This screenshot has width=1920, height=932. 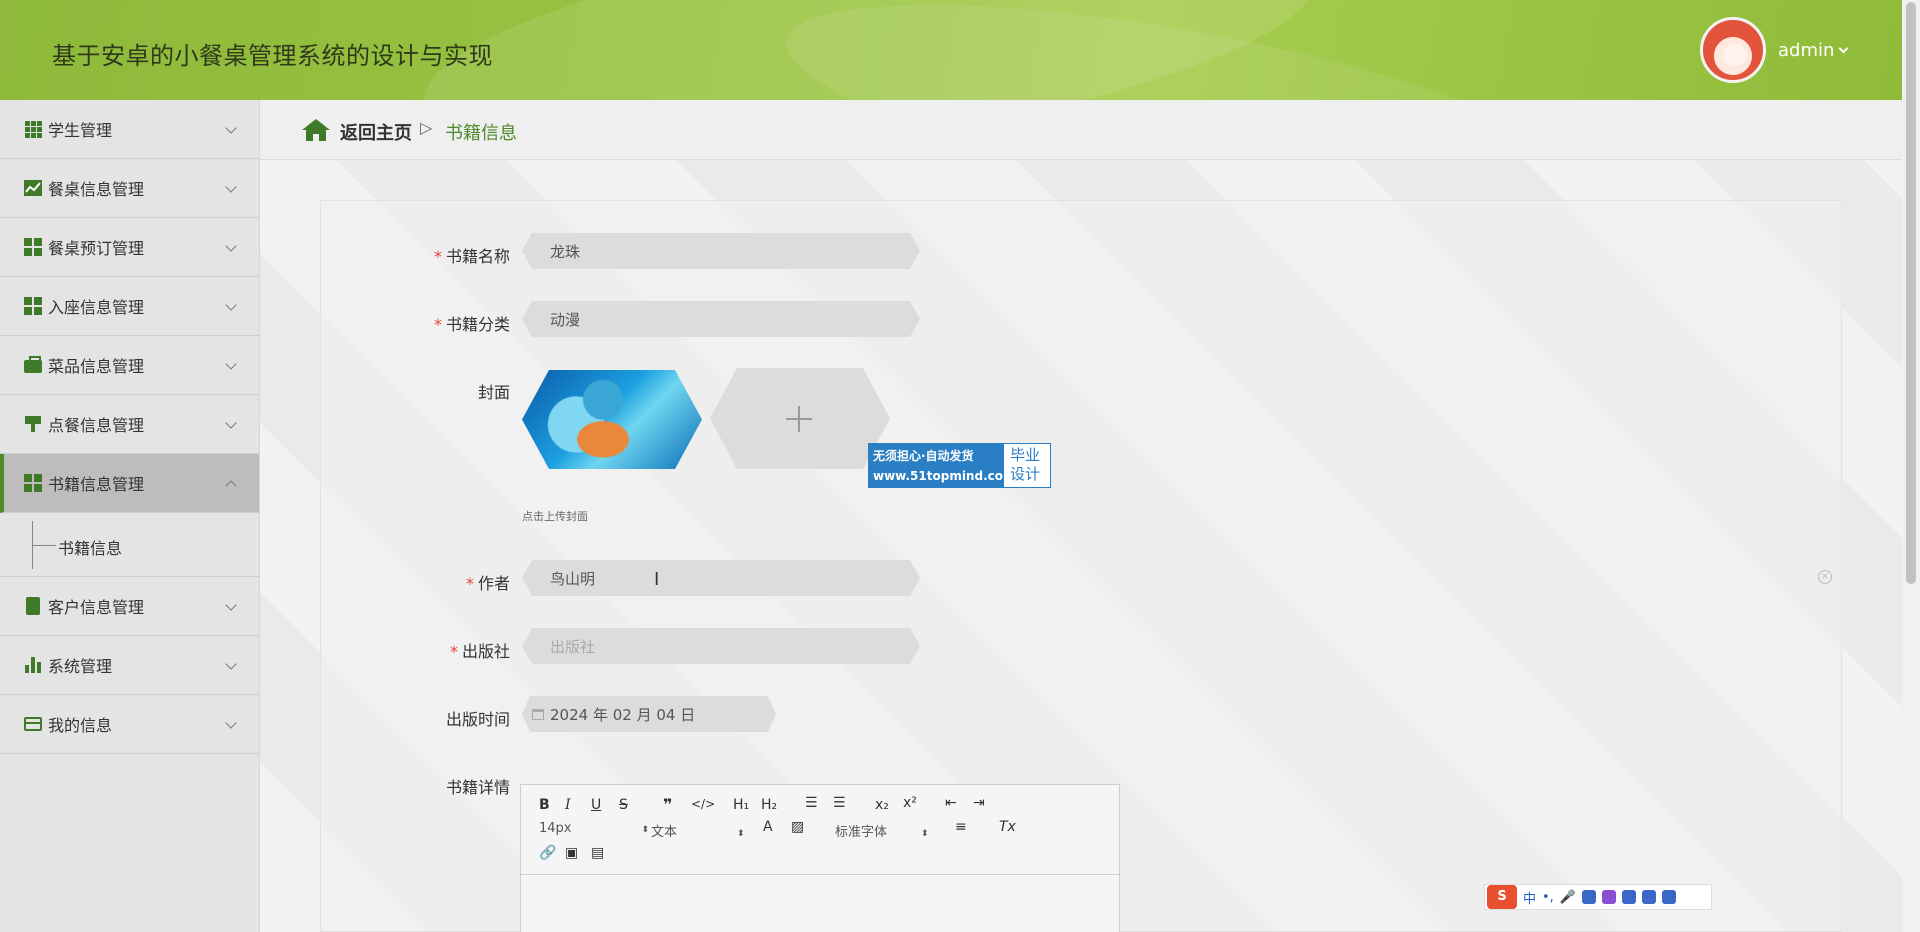 I want to click on book-name-input: 龙珠, so click(x=721, y=251).